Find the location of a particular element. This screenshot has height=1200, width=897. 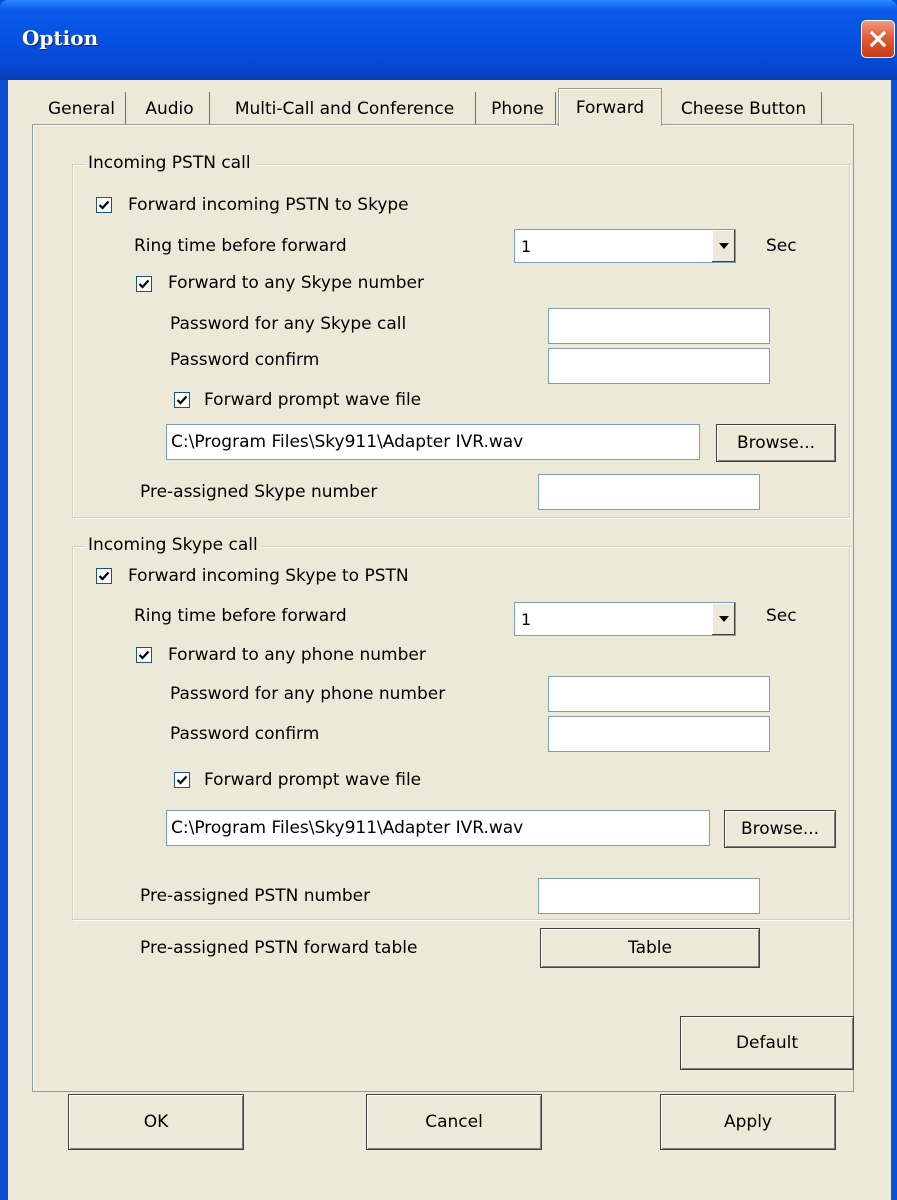

skype-ring-label: Ring time before forward is located at coordinates (240, 616).